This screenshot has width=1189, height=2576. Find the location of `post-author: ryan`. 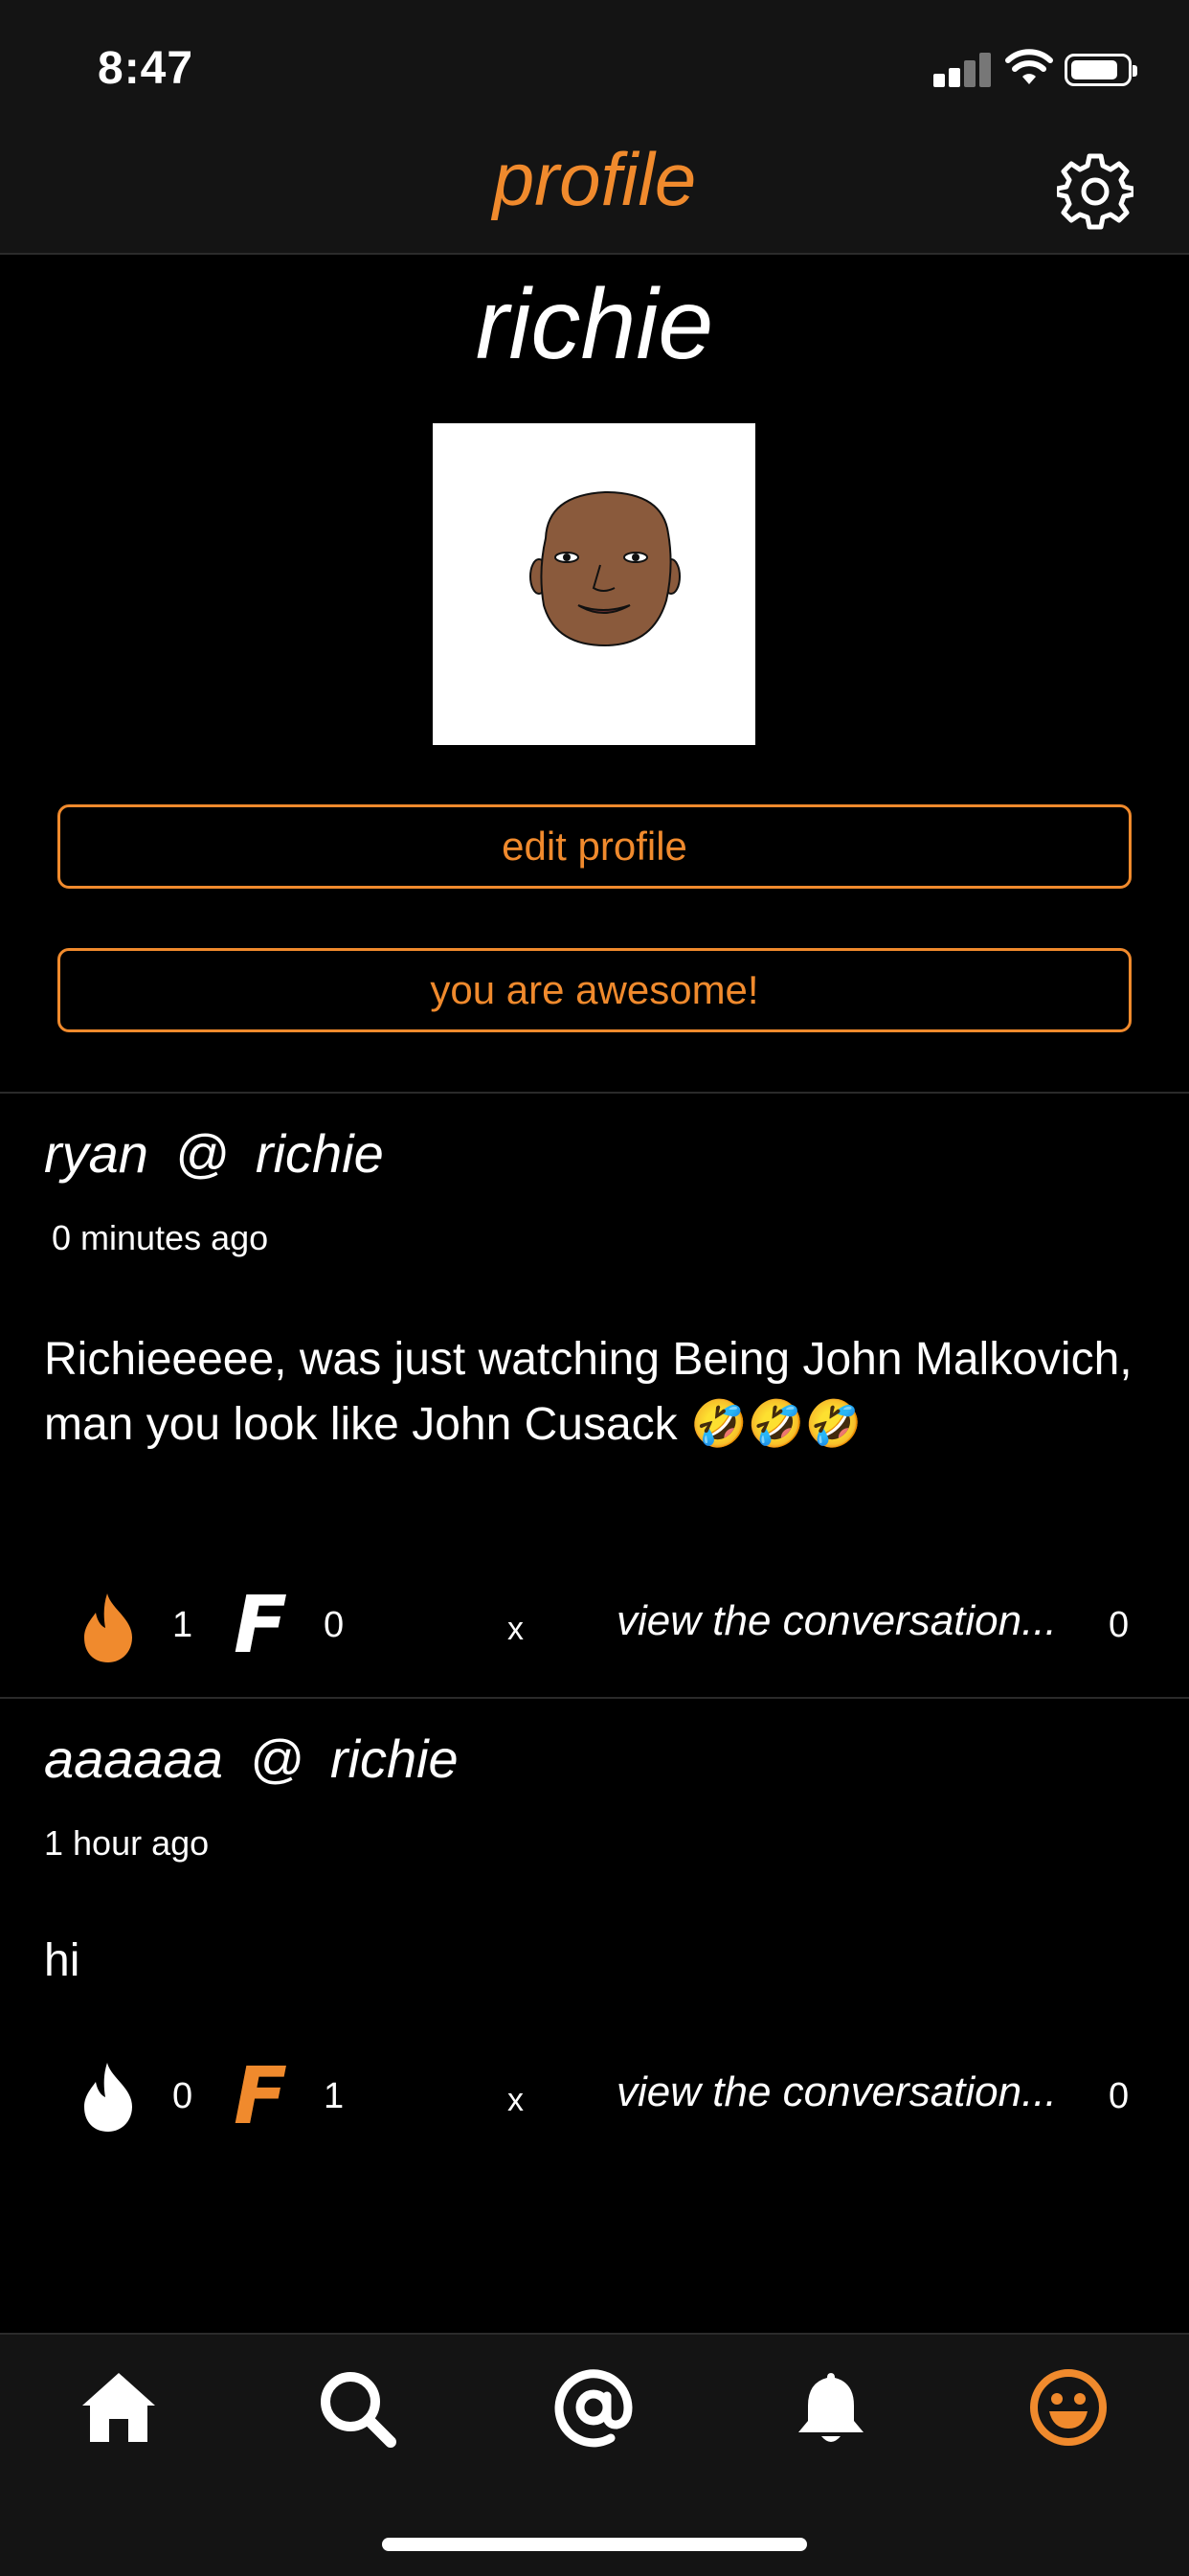

post-author: ryan is located at coordinates (96, 1153).